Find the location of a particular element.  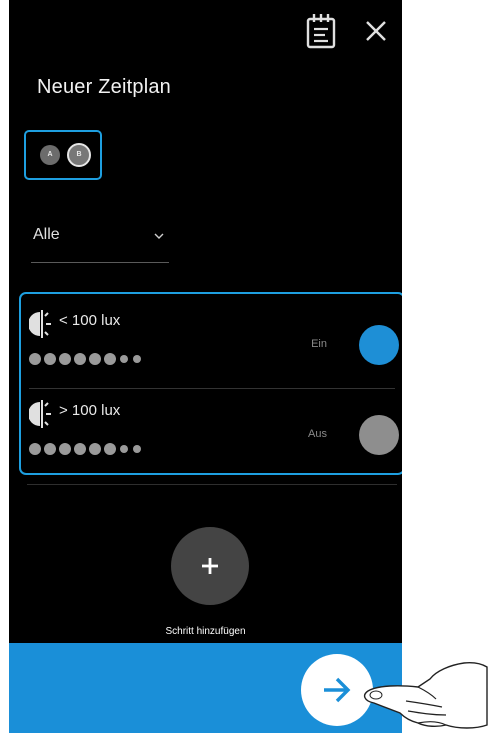

pointing-hand-icon is located at coordinates (425, 695).